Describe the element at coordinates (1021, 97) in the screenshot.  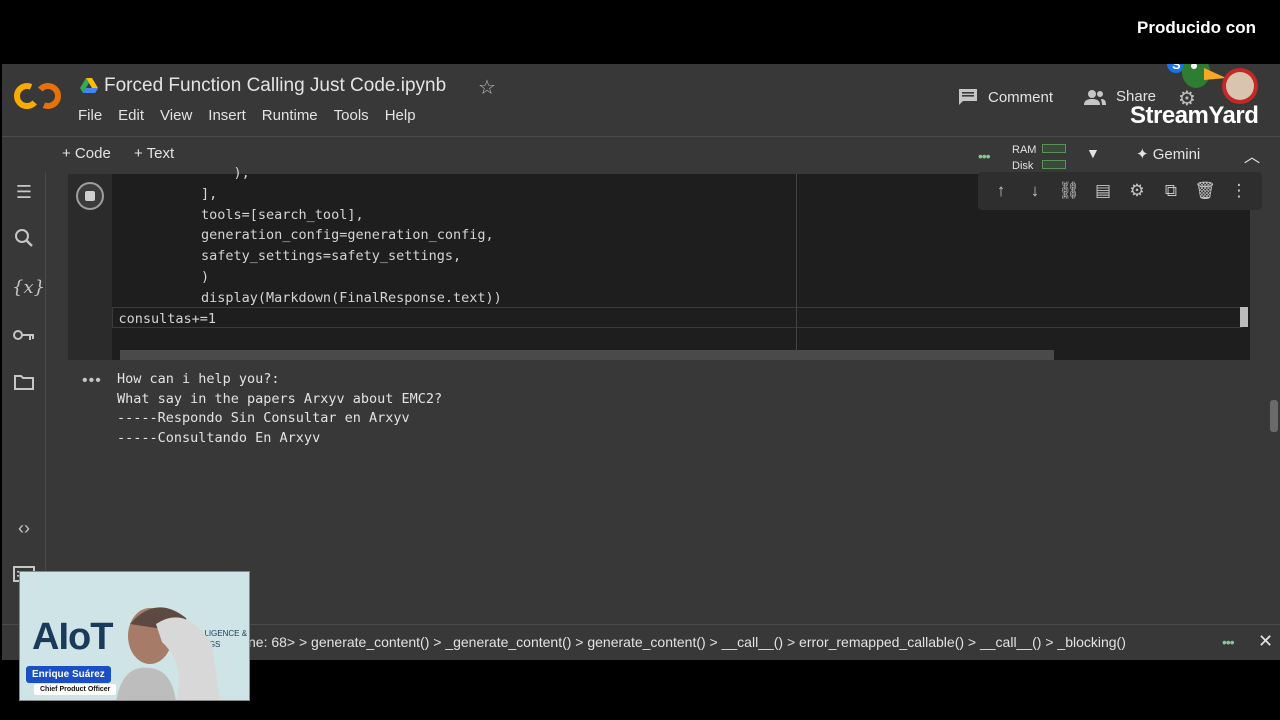
I see `comment-label: Comment` at that location.